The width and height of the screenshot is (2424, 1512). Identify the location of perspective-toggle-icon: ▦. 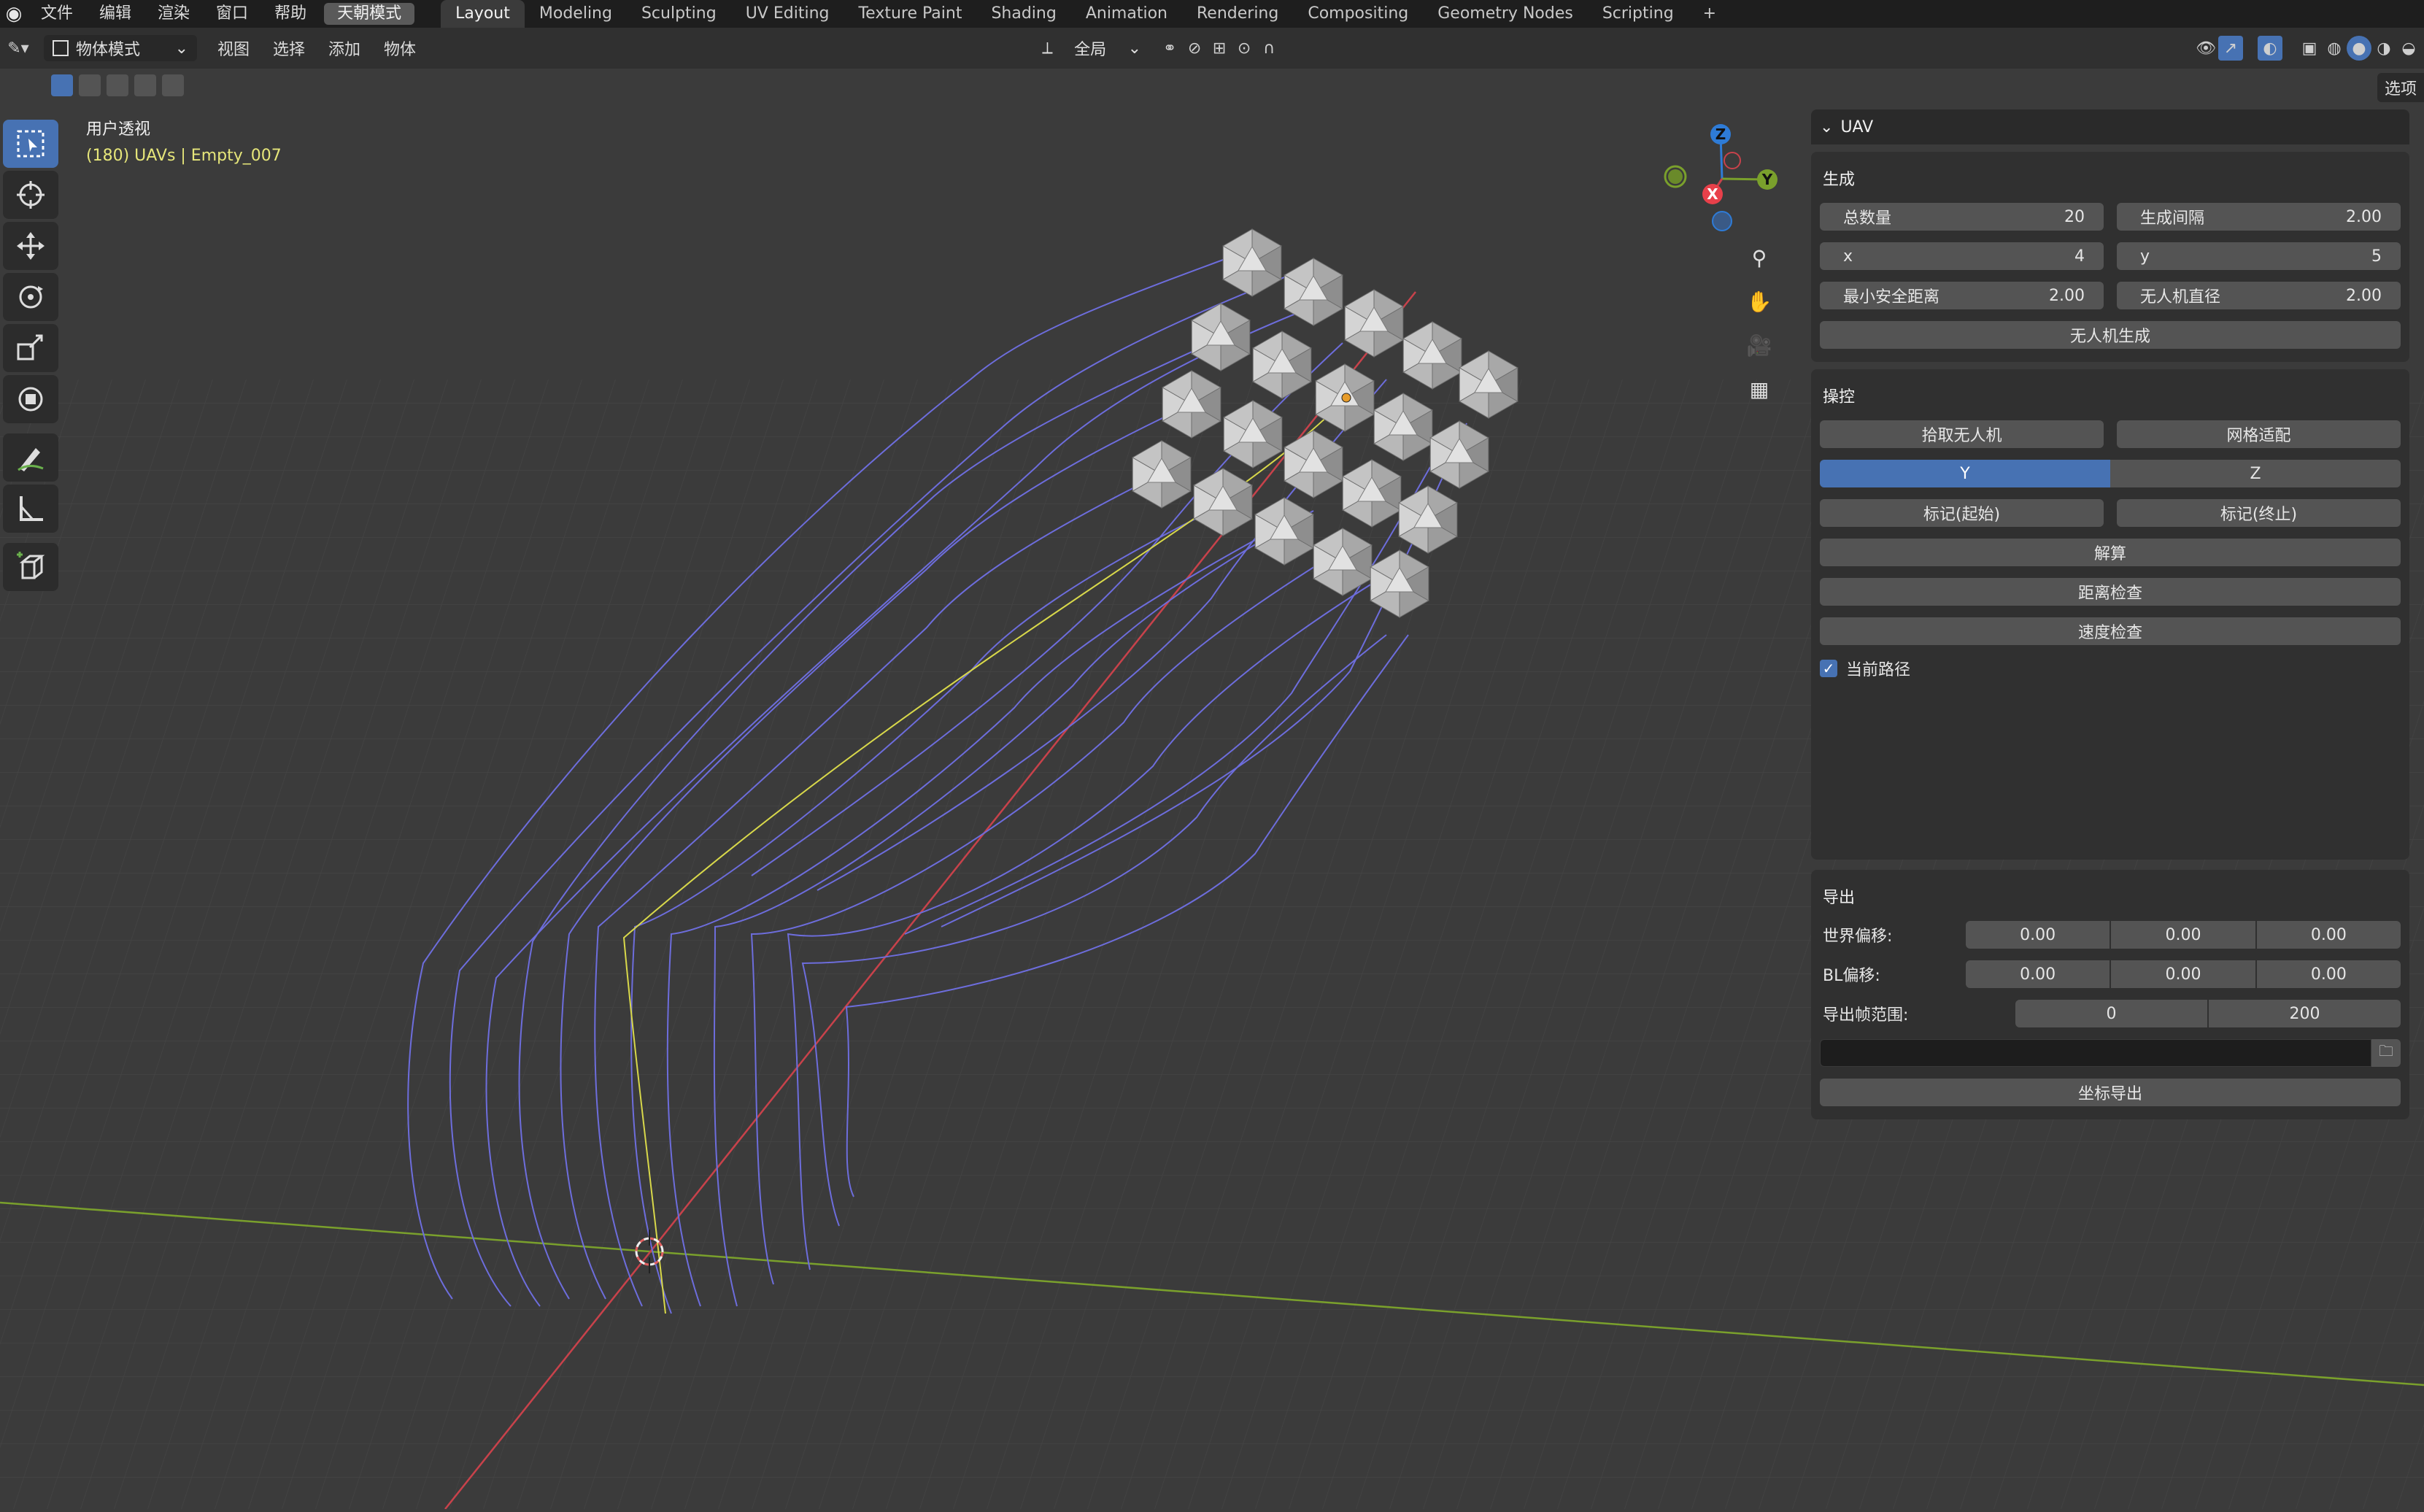
(1759, 389).